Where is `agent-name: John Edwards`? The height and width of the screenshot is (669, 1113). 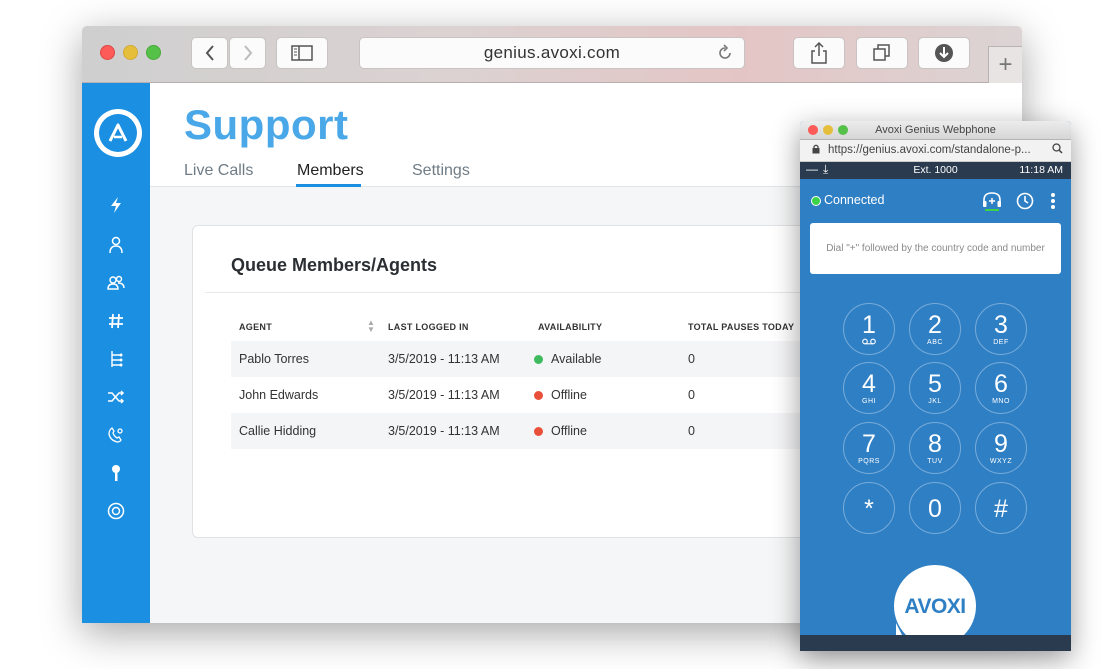 agent-name: John Edwards is located at coordinates (279, 395).